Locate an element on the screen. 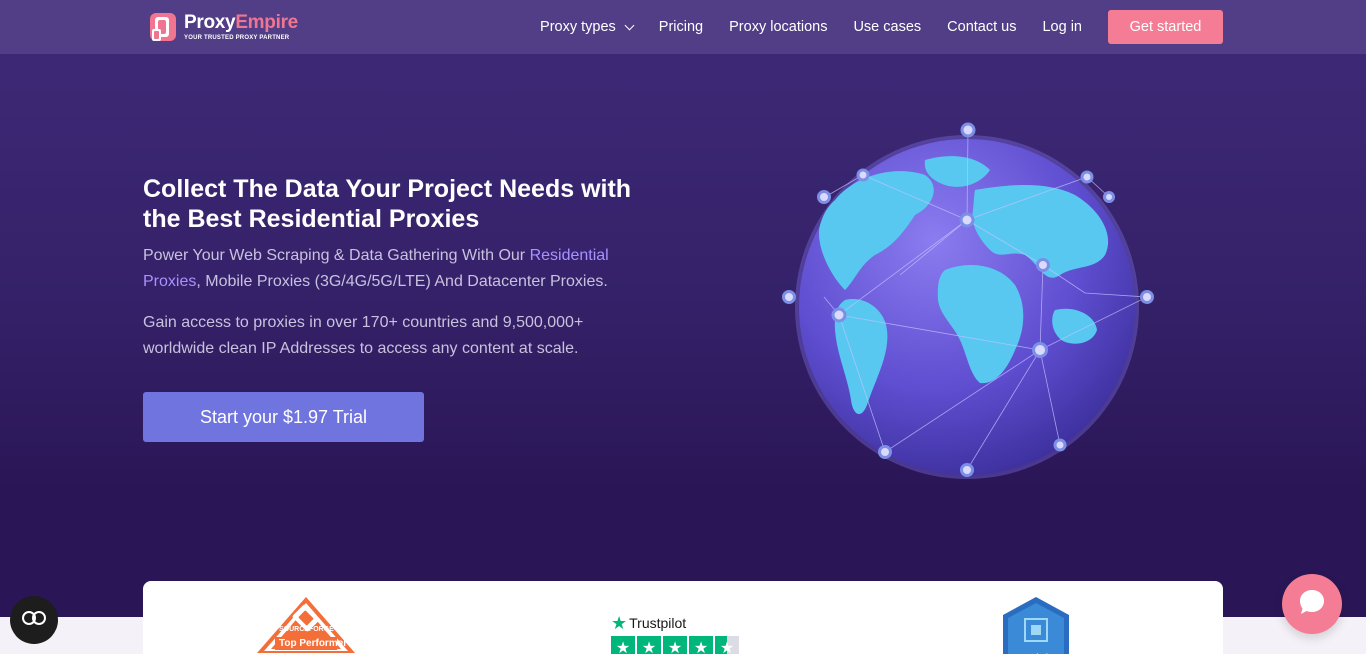 This screenshot has height=654, width=1366. start-trial-button: Start your $1.97 Trial is located at coordinates (283, 417).